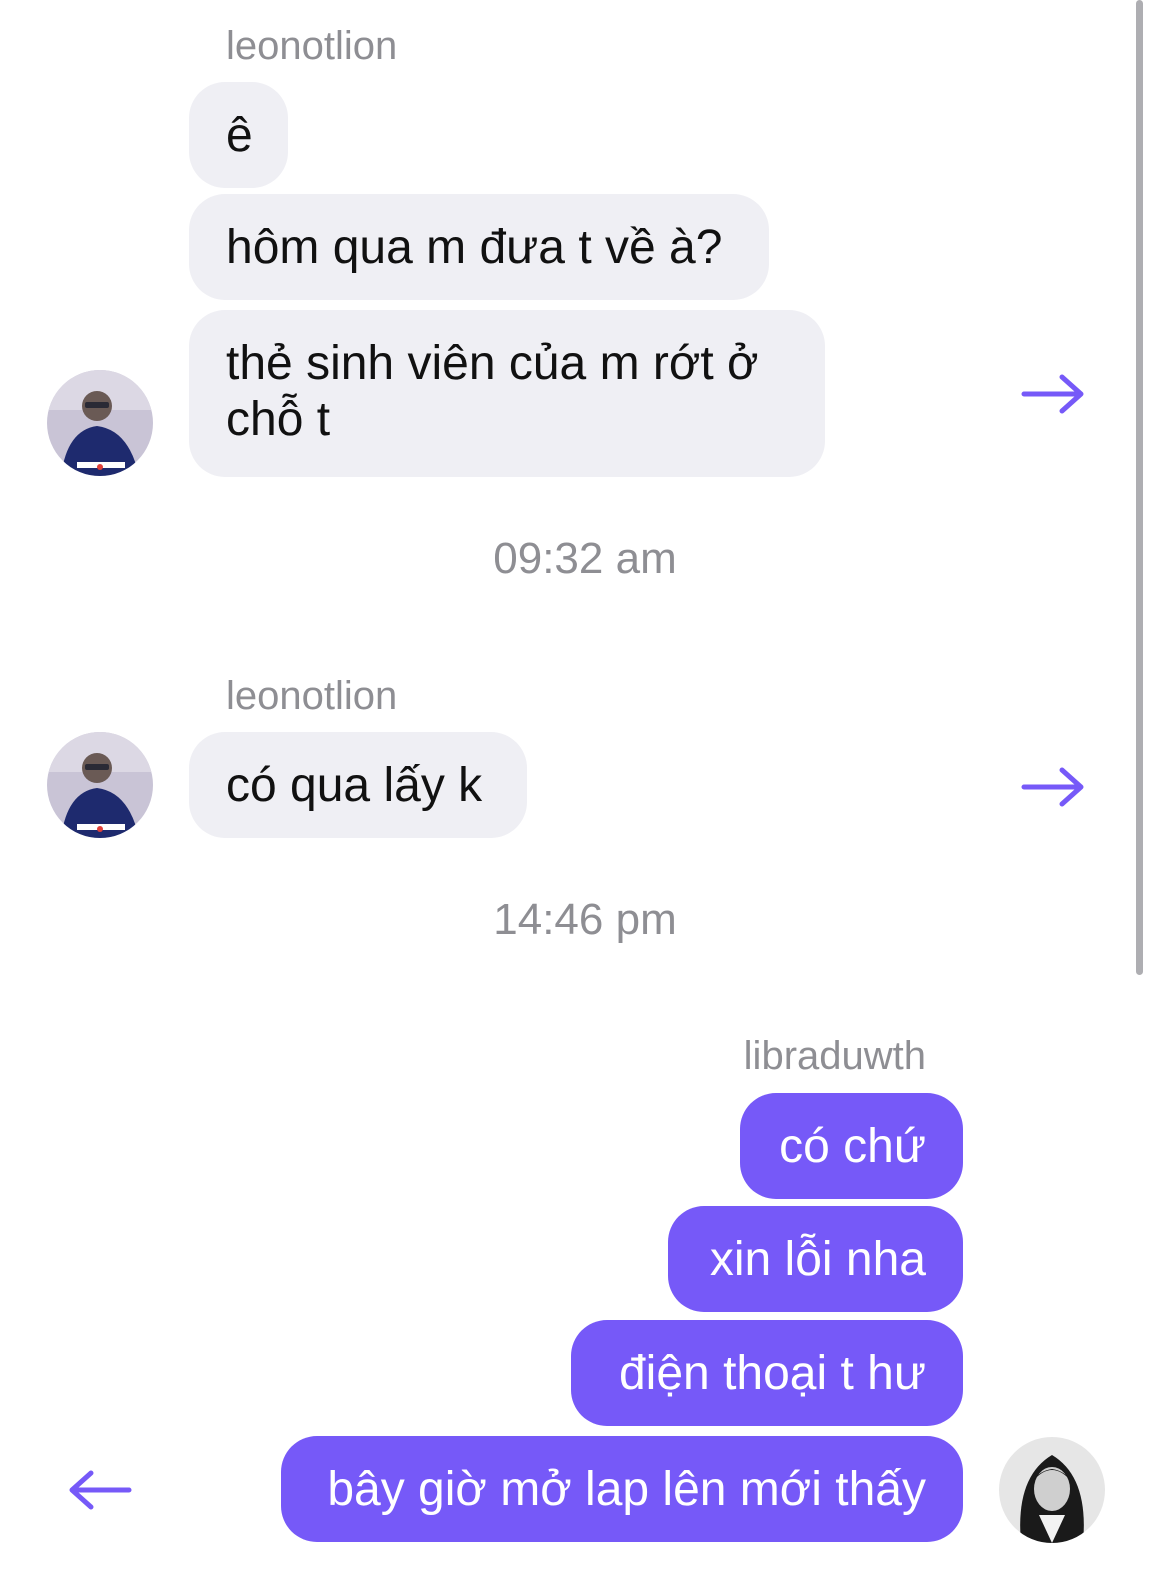 Image resolution: width=1170 pixels, height=1591 pixels. What do you see at coordinates (622, 1489) in the screenshot?
I see `outgoing-message: bây giờ mở lap lên mới thấy` at bounding box center [622, 1489].